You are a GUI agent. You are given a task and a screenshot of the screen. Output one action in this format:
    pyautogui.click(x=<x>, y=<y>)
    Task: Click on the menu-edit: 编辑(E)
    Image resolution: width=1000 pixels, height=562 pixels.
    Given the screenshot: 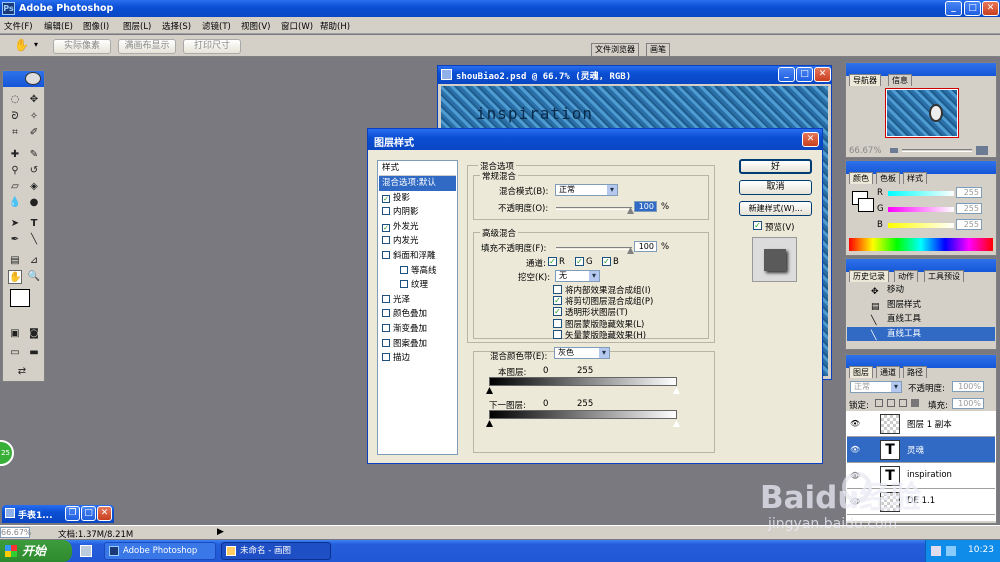 What is the action you would take?
    pyautogui.click(x=58, y=26)
    